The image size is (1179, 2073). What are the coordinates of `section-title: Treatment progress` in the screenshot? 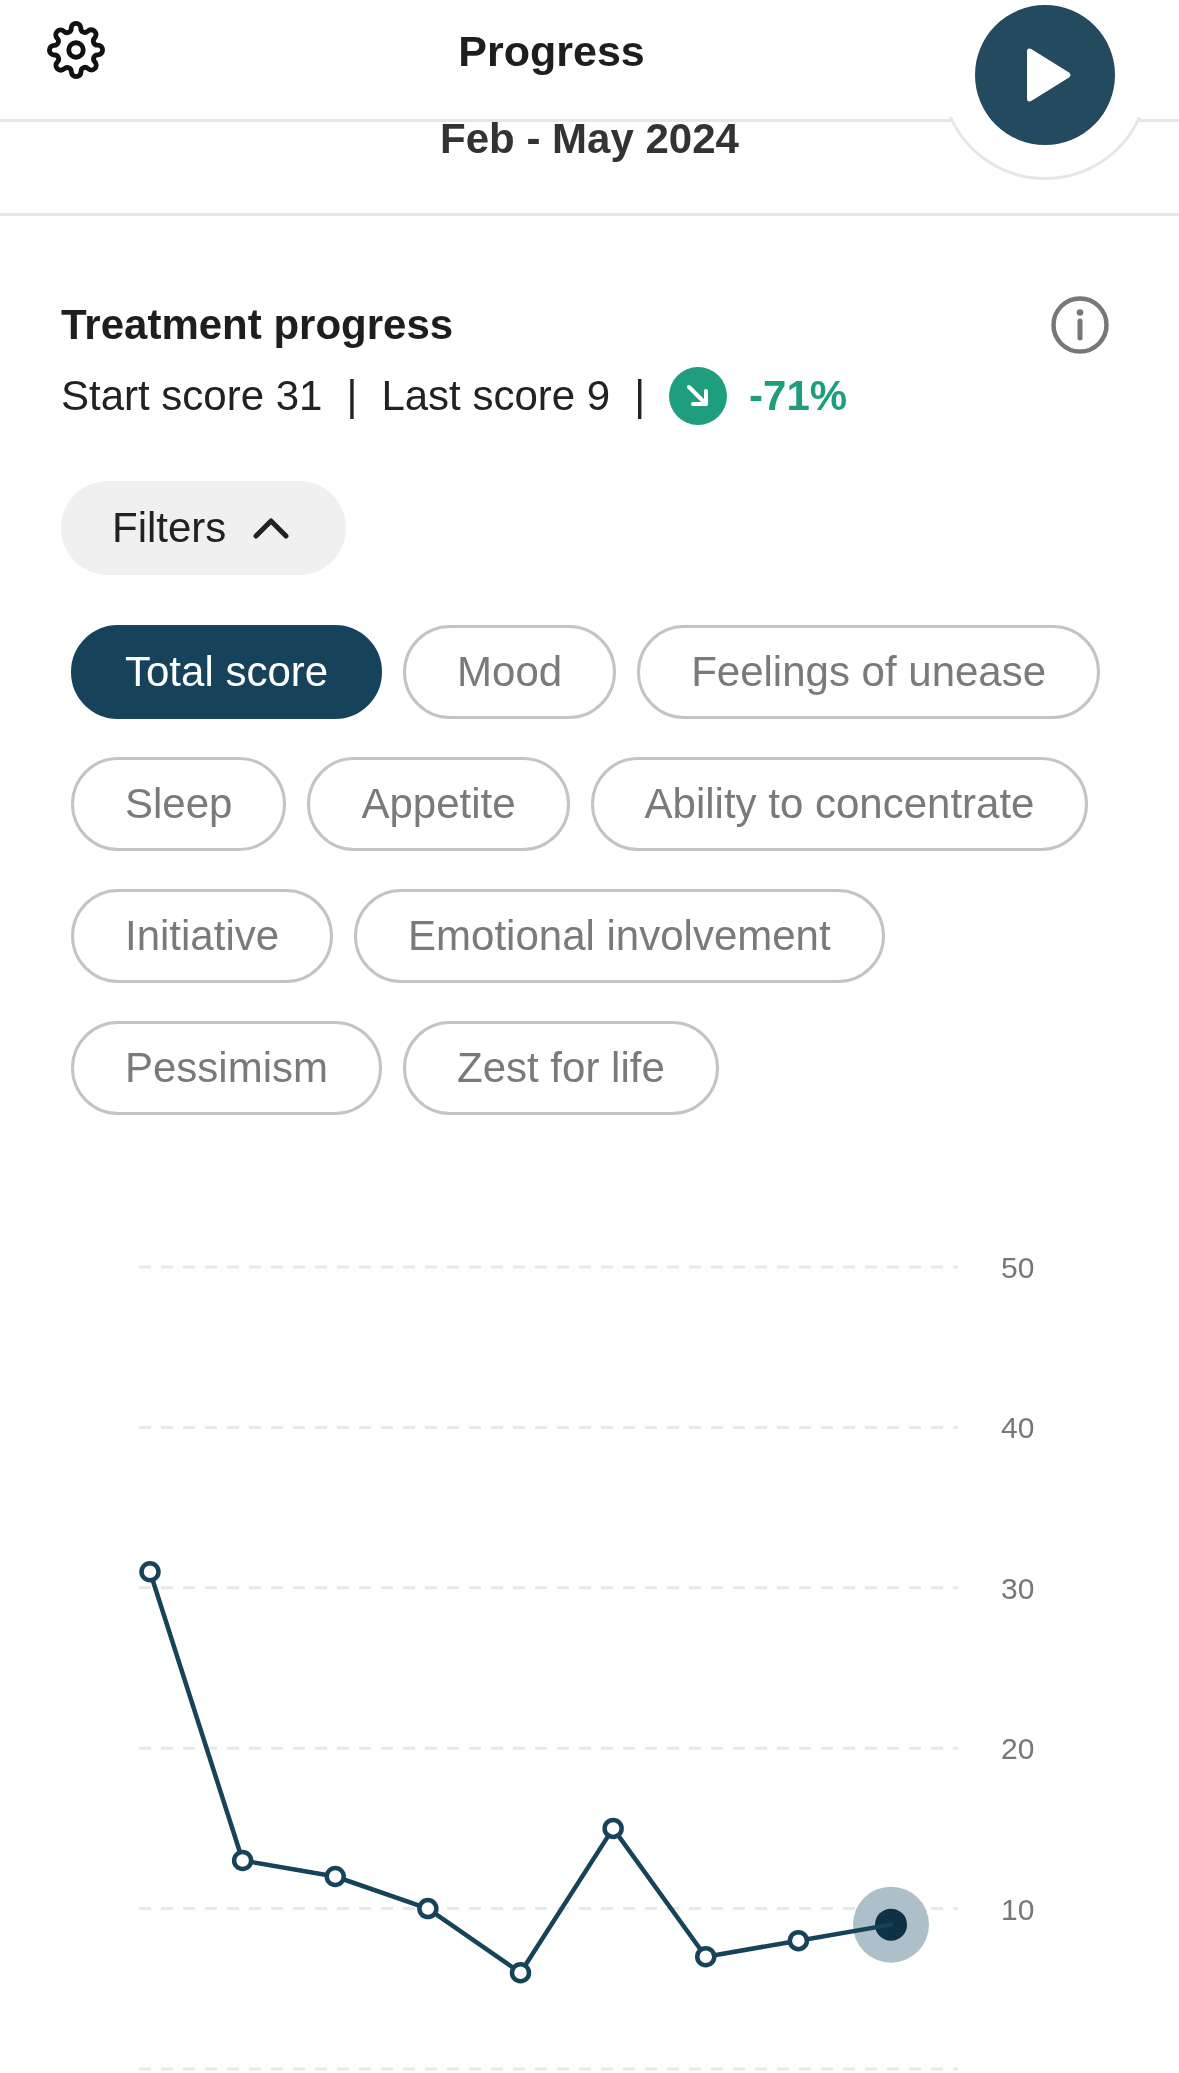 It's located at (257, 325).